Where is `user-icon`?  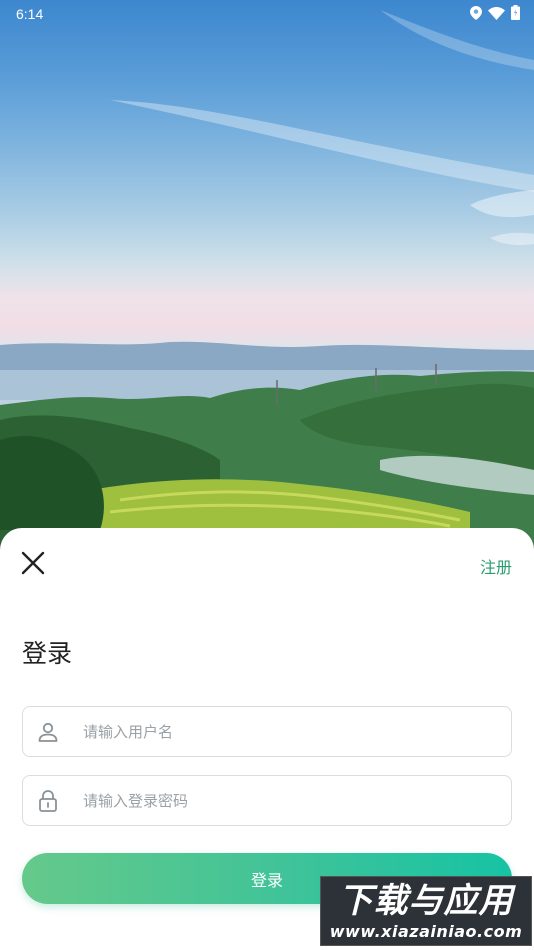 user-icon is located at coordinates (48, 731).